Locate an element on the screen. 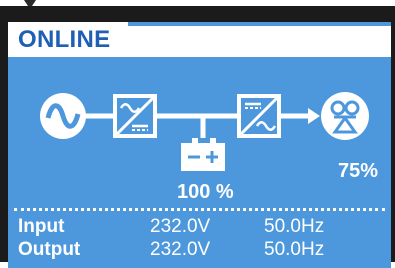  input-voltage: 232.0V is located at coordinates (180, 226).